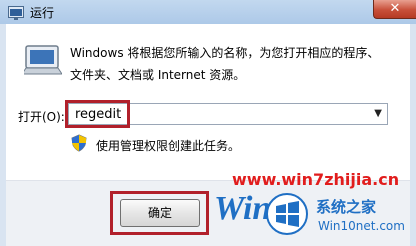 The width and height of the screenshot is (416, 246). I want to click on close-button: ✕, so click(394, 9).